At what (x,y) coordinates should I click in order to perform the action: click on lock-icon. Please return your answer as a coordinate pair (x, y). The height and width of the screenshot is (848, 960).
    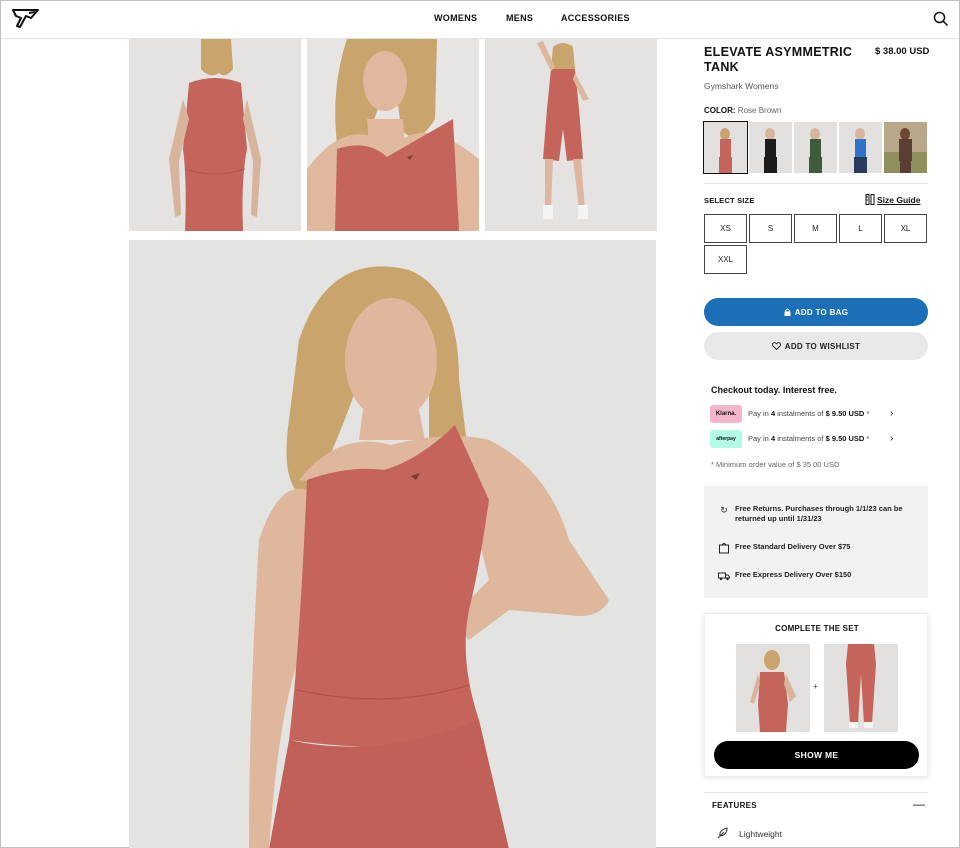
    Looking at the image, I should click on (787, 312).